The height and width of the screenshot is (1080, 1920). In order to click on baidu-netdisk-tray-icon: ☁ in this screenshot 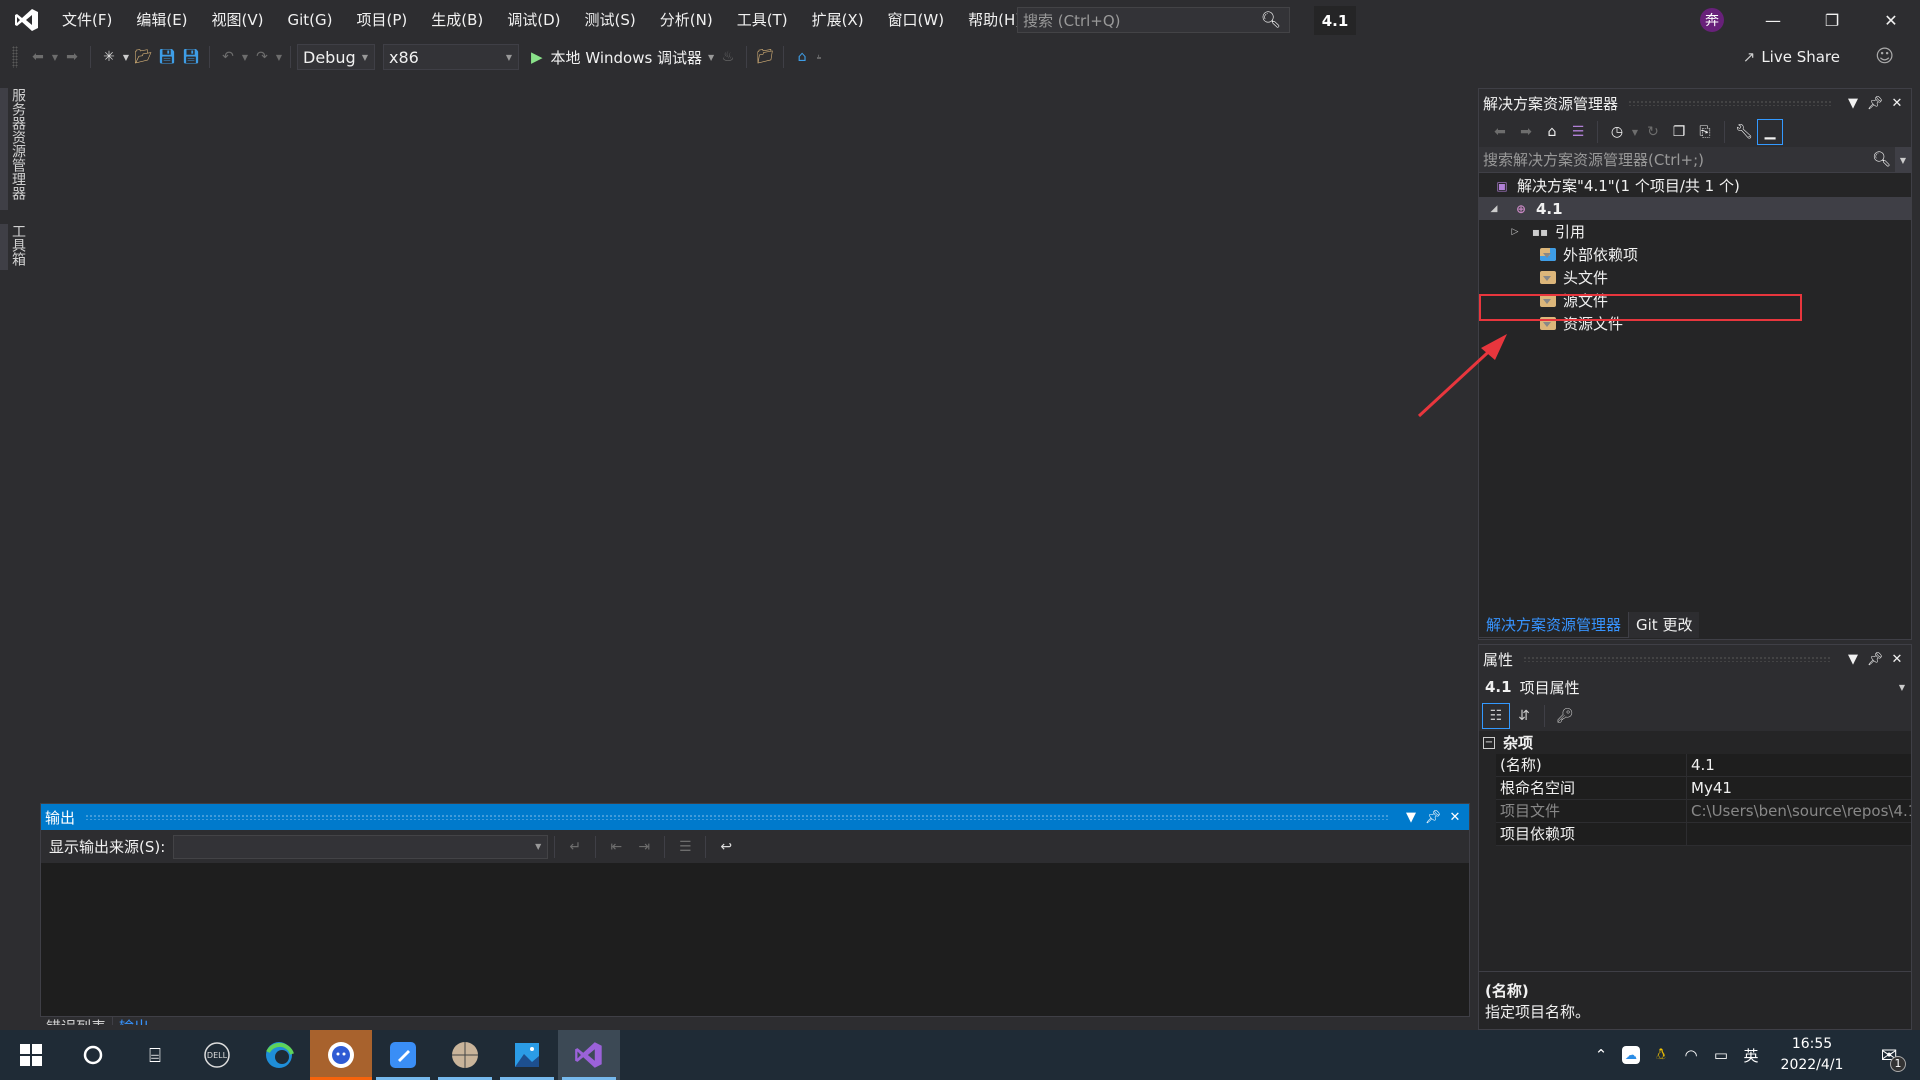, I will do `click(1631, 1055)`.